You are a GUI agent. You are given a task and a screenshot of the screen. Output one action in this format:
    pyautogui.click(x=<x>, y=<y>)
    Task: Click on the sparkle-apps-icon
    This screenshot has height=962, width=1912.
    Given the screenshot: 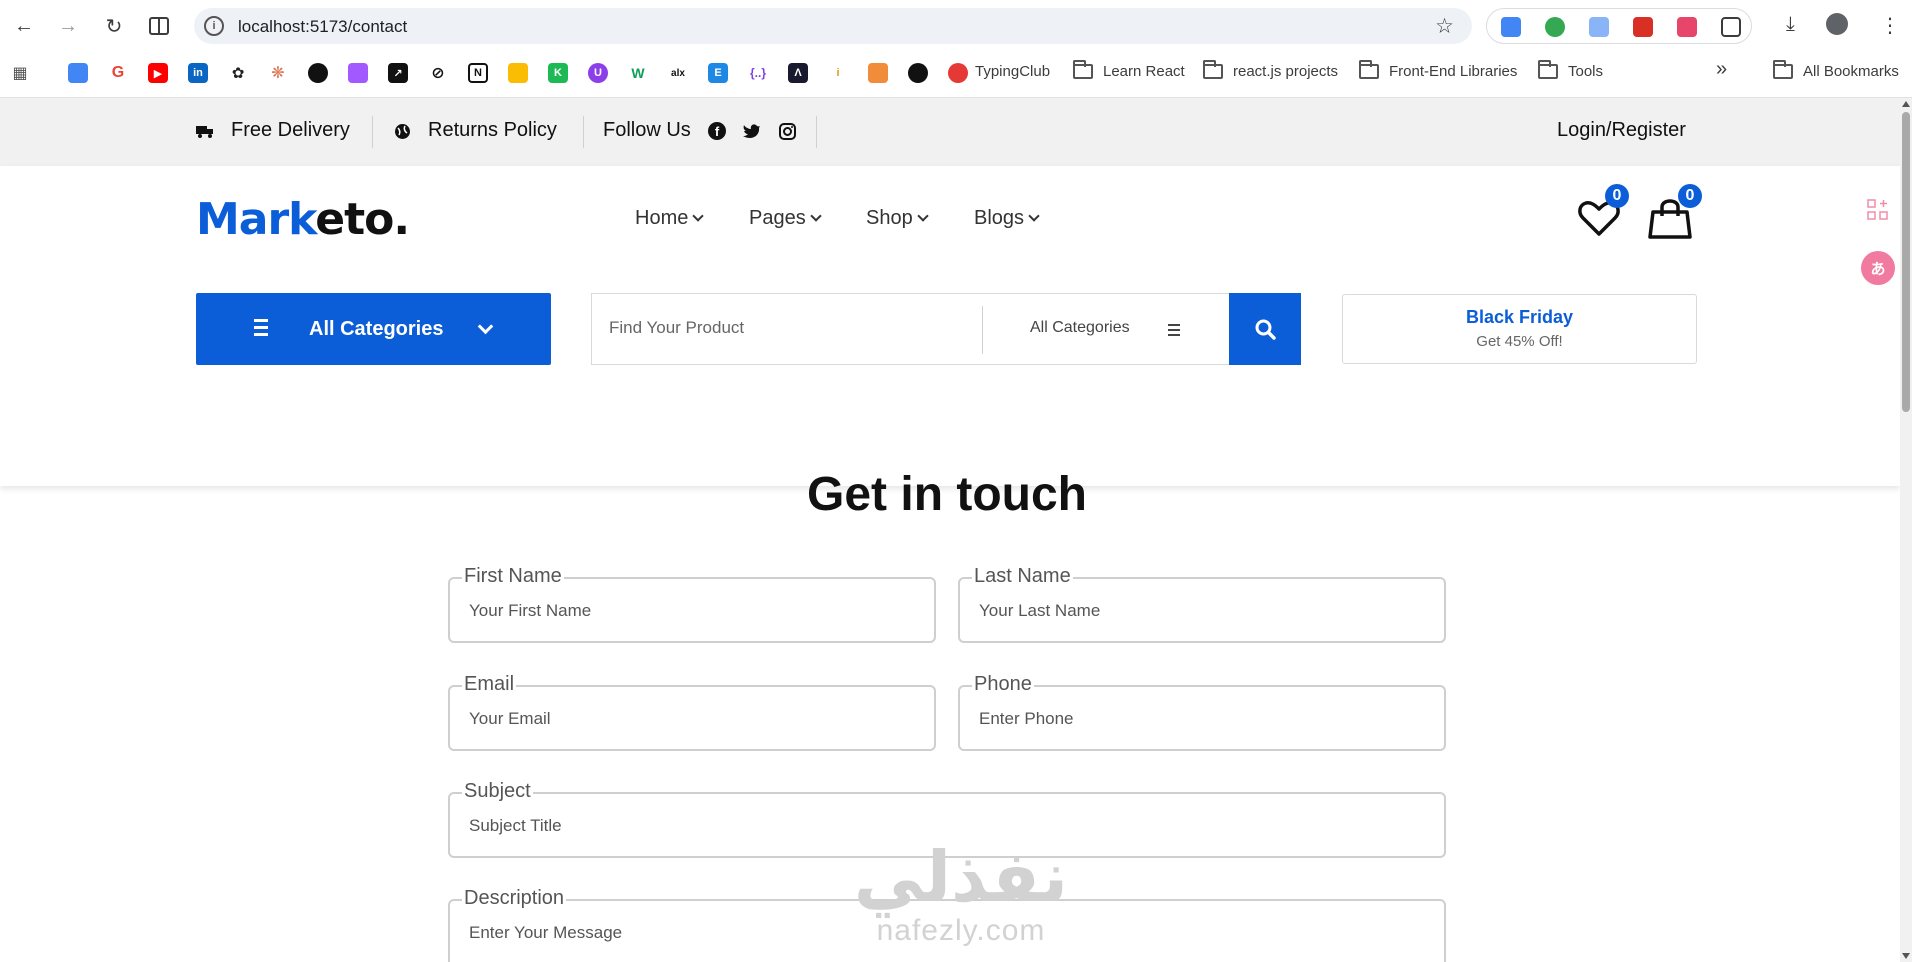 What is the action you would take?
    pyautogui.click(x=1878, y=210)
    